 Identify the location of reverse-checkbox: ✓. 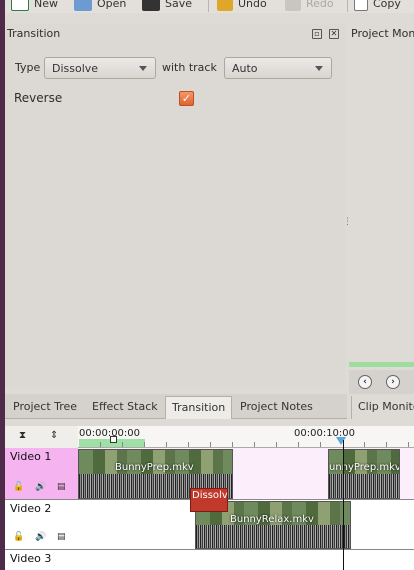
(186, 98).